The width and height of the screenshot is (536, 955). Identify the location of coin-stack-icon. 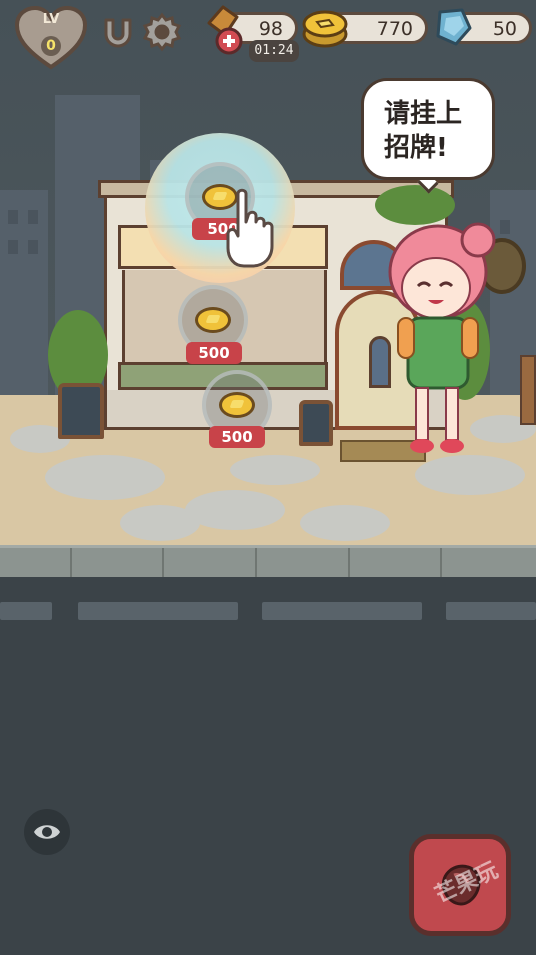
(325, 29).